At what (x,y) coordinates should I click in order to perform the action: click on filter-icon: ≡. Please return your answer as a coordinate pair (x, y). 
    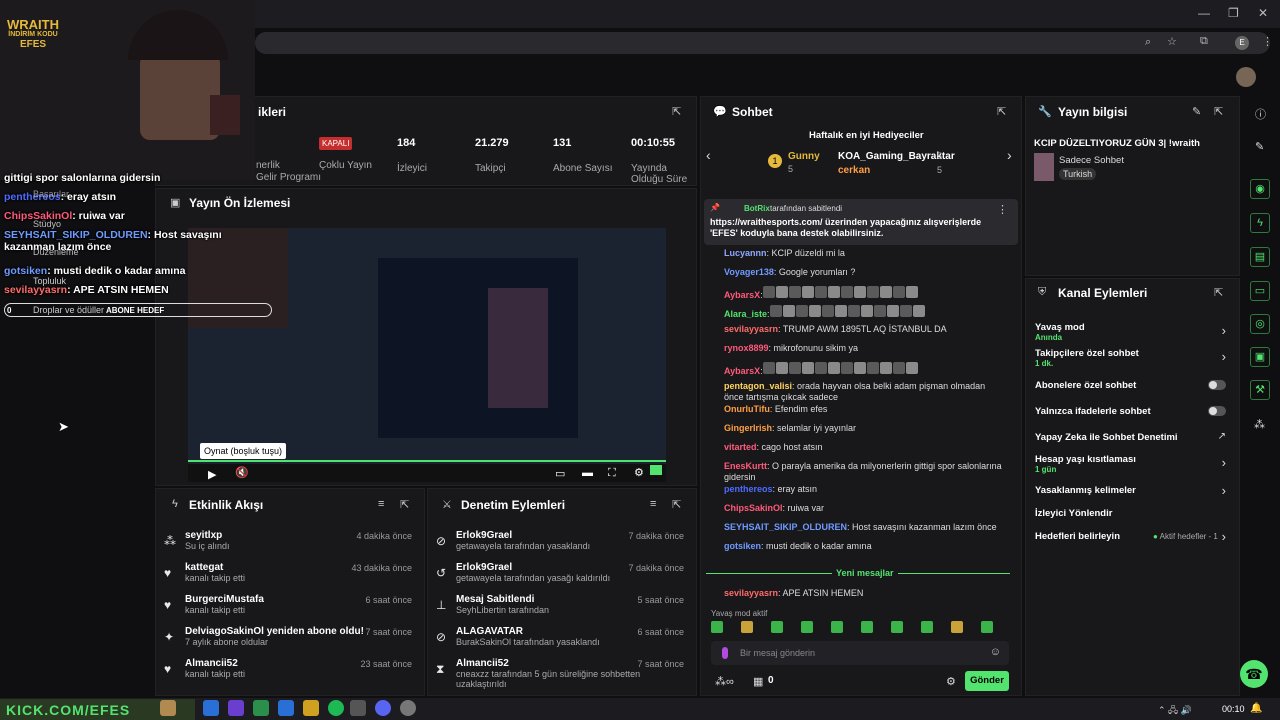
    Looking at the image, I should click on (381, 504).